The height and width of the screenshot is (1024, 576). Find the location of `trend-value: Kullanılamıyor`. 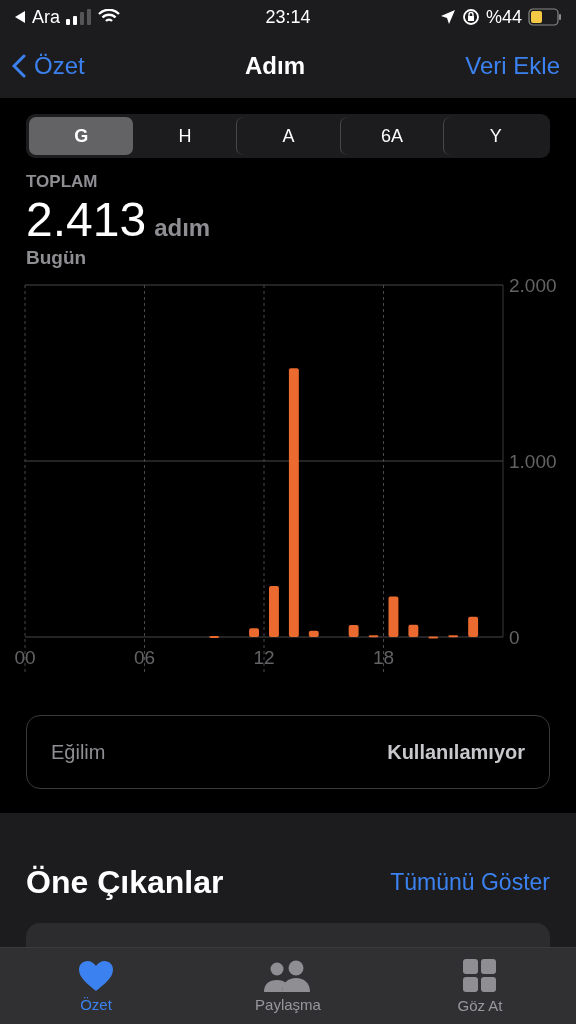

trend-value: Kullanılamıyor is located at coordinates (456, 752).